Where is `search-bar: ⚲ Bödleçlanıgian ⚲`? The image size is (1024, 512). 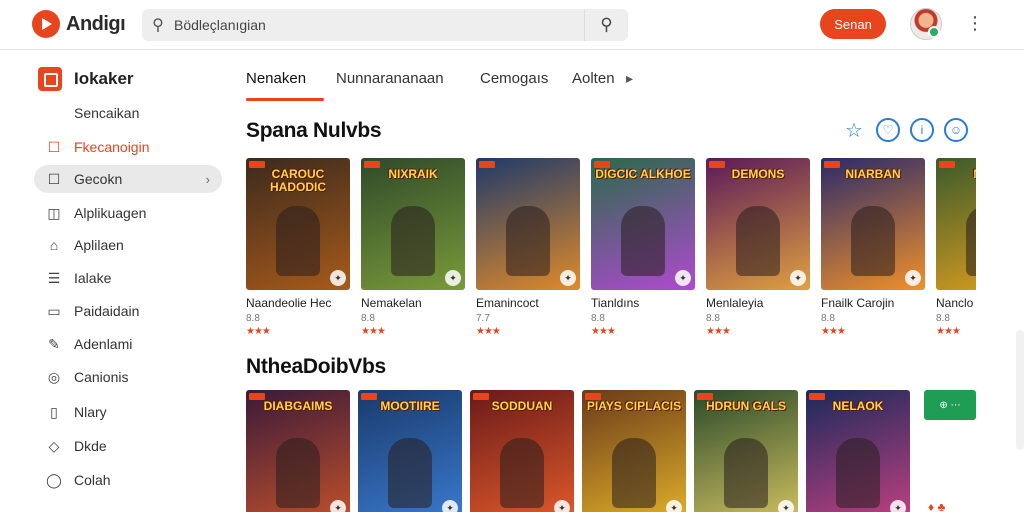
search-bar: ⚲ Bödleçlanıgian ⚲ is located at coordinates (385, 25).